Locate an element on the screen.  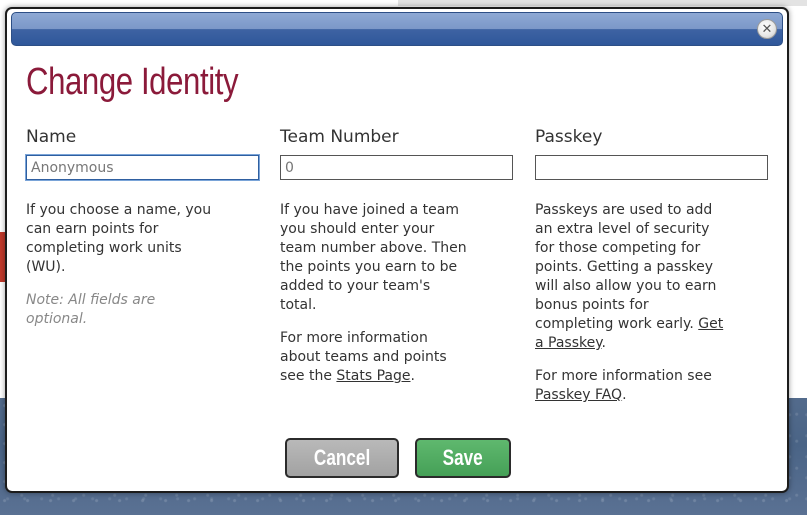
save-button-label: Save is located at coordinates (463, 457).